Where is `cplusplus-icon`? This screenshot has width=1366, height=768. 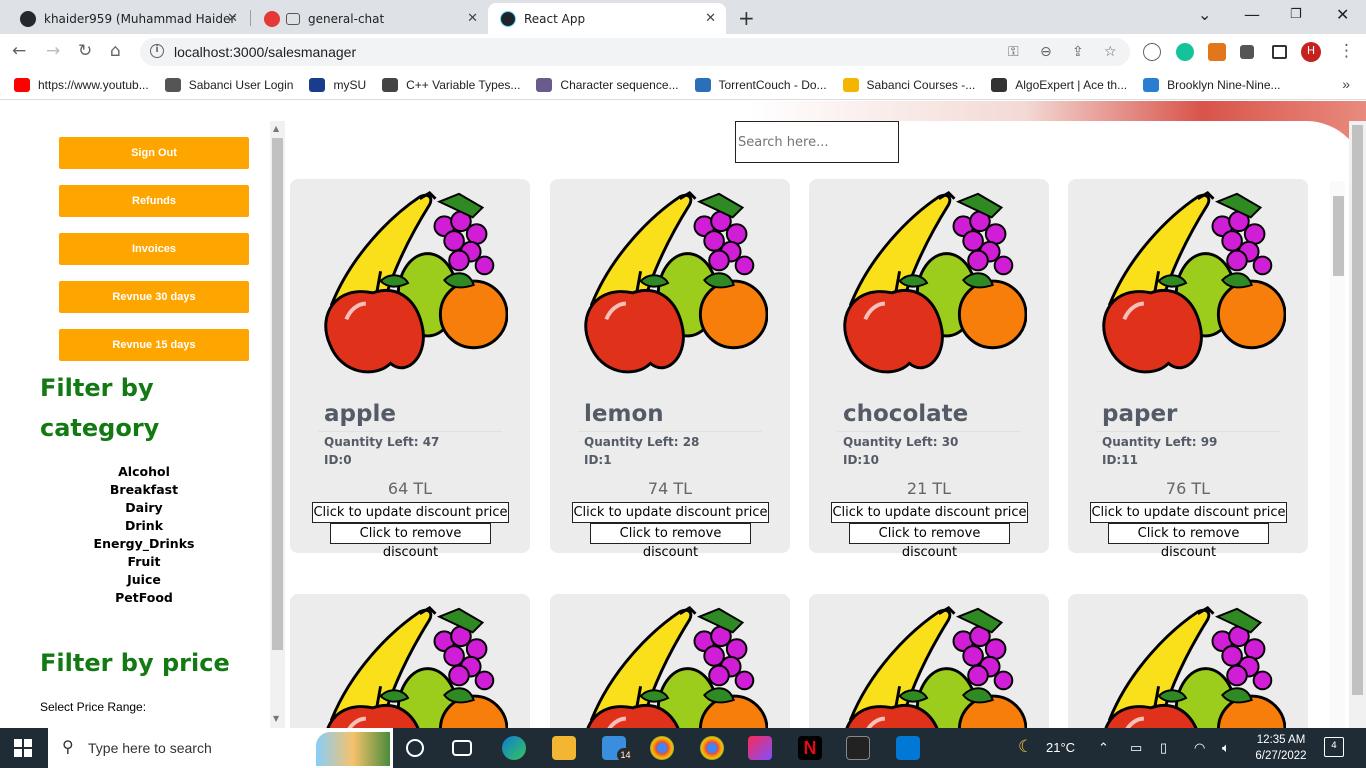 cplusplus-icon is located at coordinates (544, 84).